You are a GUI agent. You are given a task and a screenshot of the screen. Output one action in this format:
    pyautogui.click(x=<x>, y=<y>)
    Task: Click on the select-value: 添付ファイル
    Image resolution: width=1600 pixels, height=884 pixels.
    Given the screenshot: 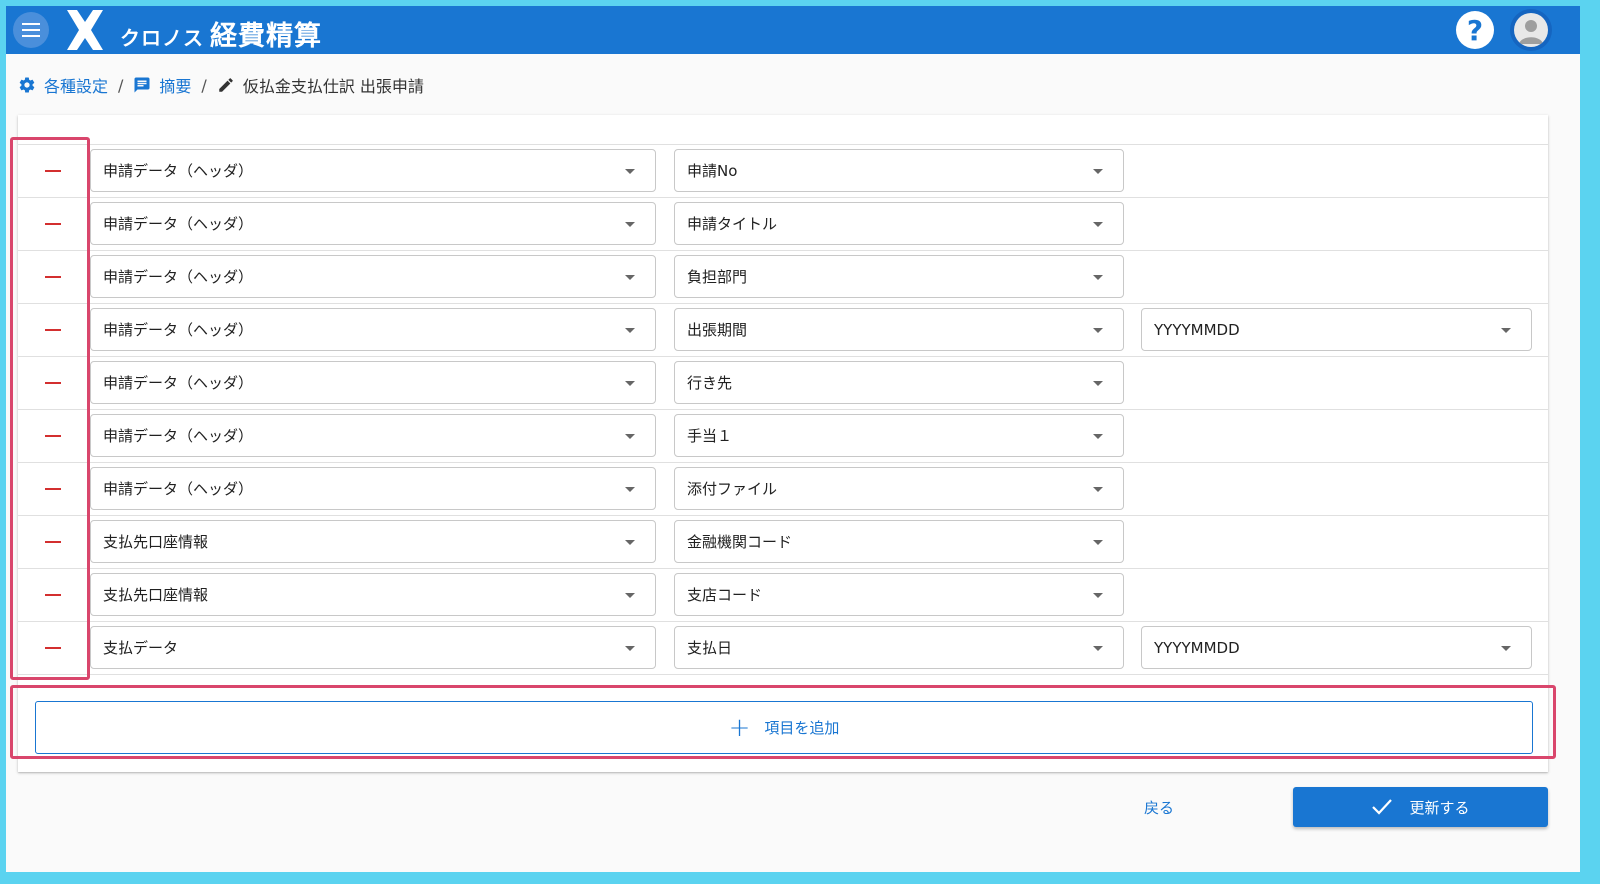 What is the action you would take?
    pyautogui.click(x=732, y=489)
    